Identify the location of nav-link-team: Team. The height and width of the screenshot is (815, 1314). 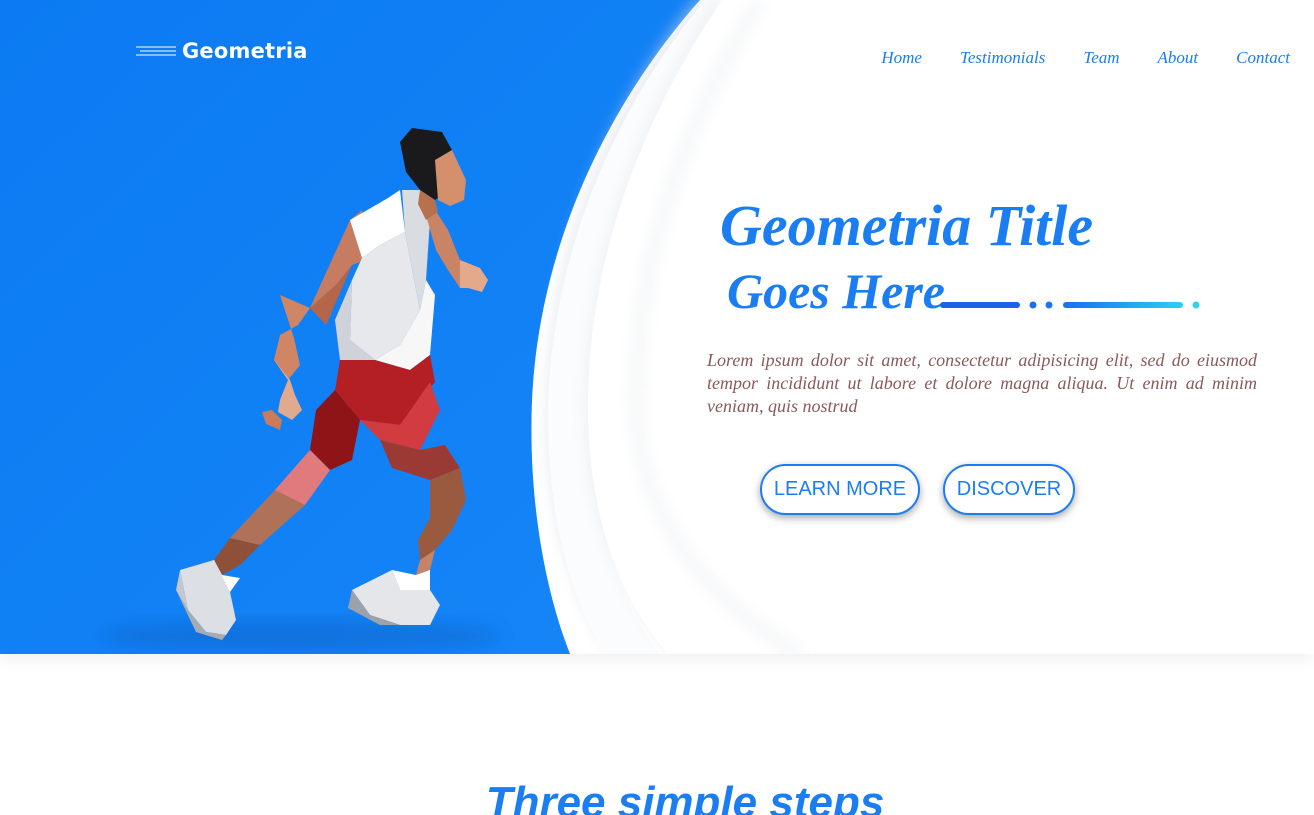
(1101, 57).